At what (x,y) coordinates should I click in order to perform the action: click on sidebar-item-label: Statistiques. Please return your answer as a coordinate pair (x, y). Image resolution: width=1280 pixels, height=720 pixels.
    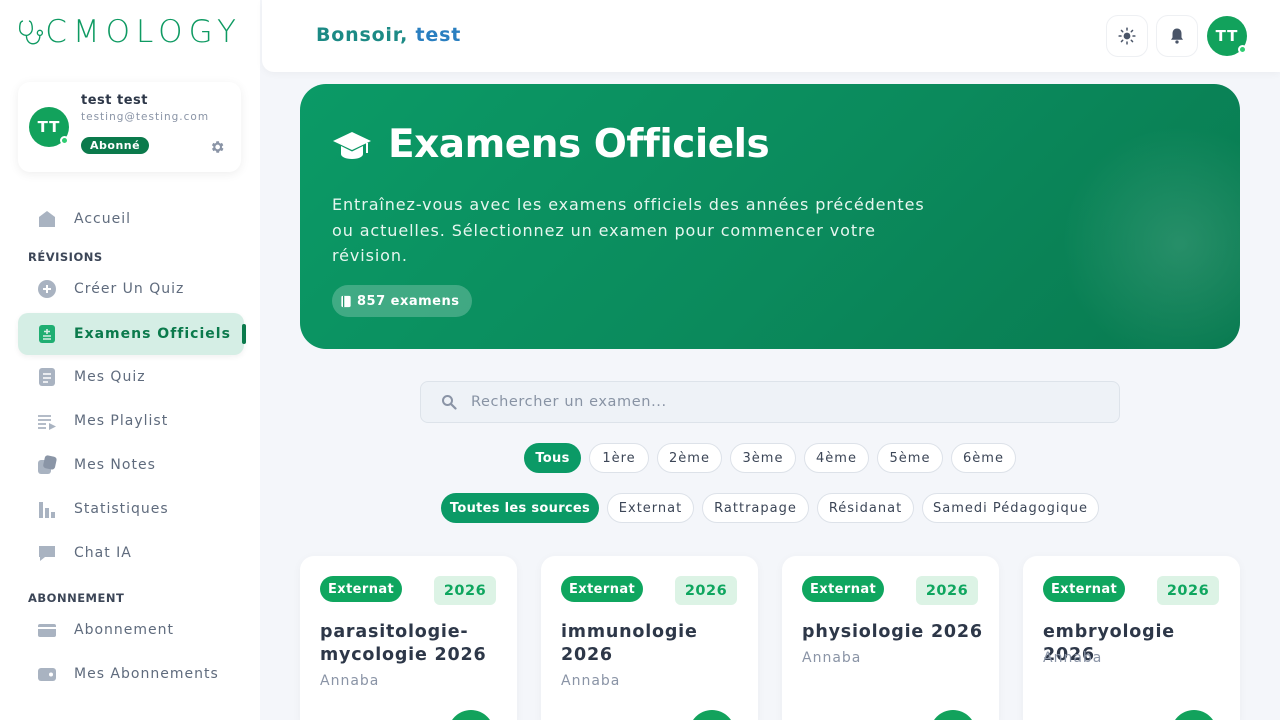
    Looking at the image, I should click on (121, 509).